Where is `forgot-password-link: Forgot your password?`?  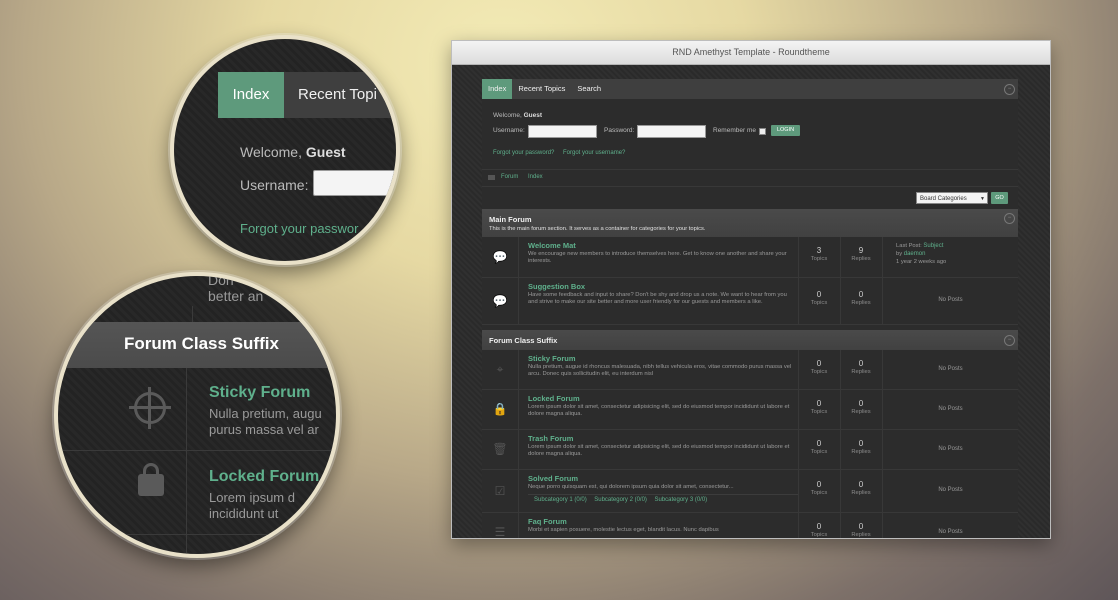 forgot-password-link: Forgot your password? is located at coordinates (523, 153).